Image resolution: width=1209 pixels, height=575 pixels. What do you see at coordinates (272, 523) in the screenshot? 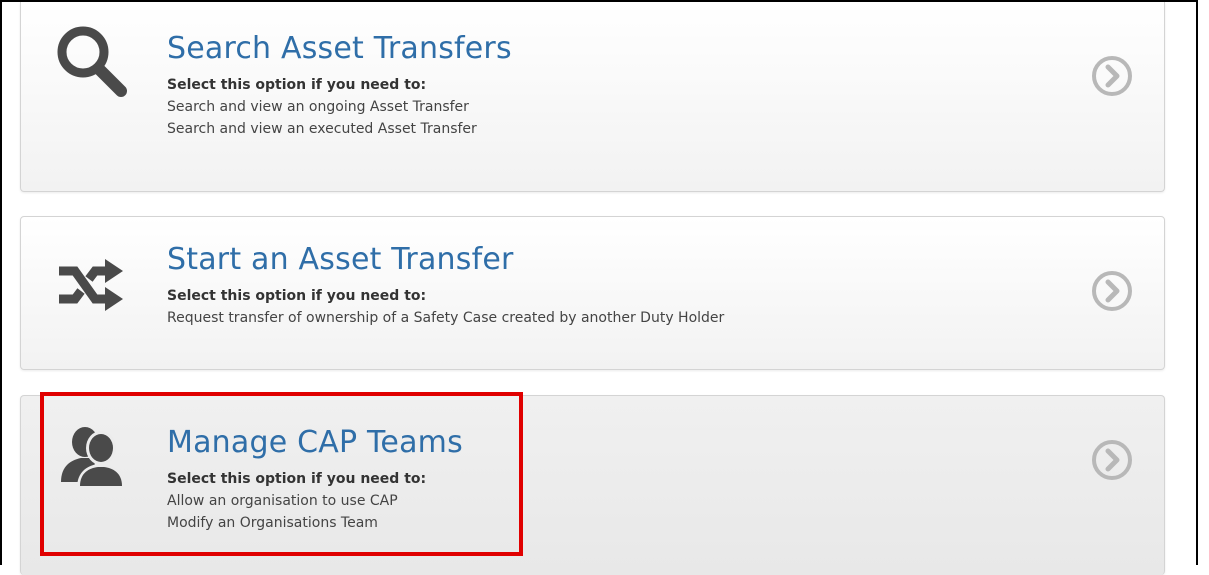
I see `card-line: Modify an Organisations Team` at bounding box center [272, 523].